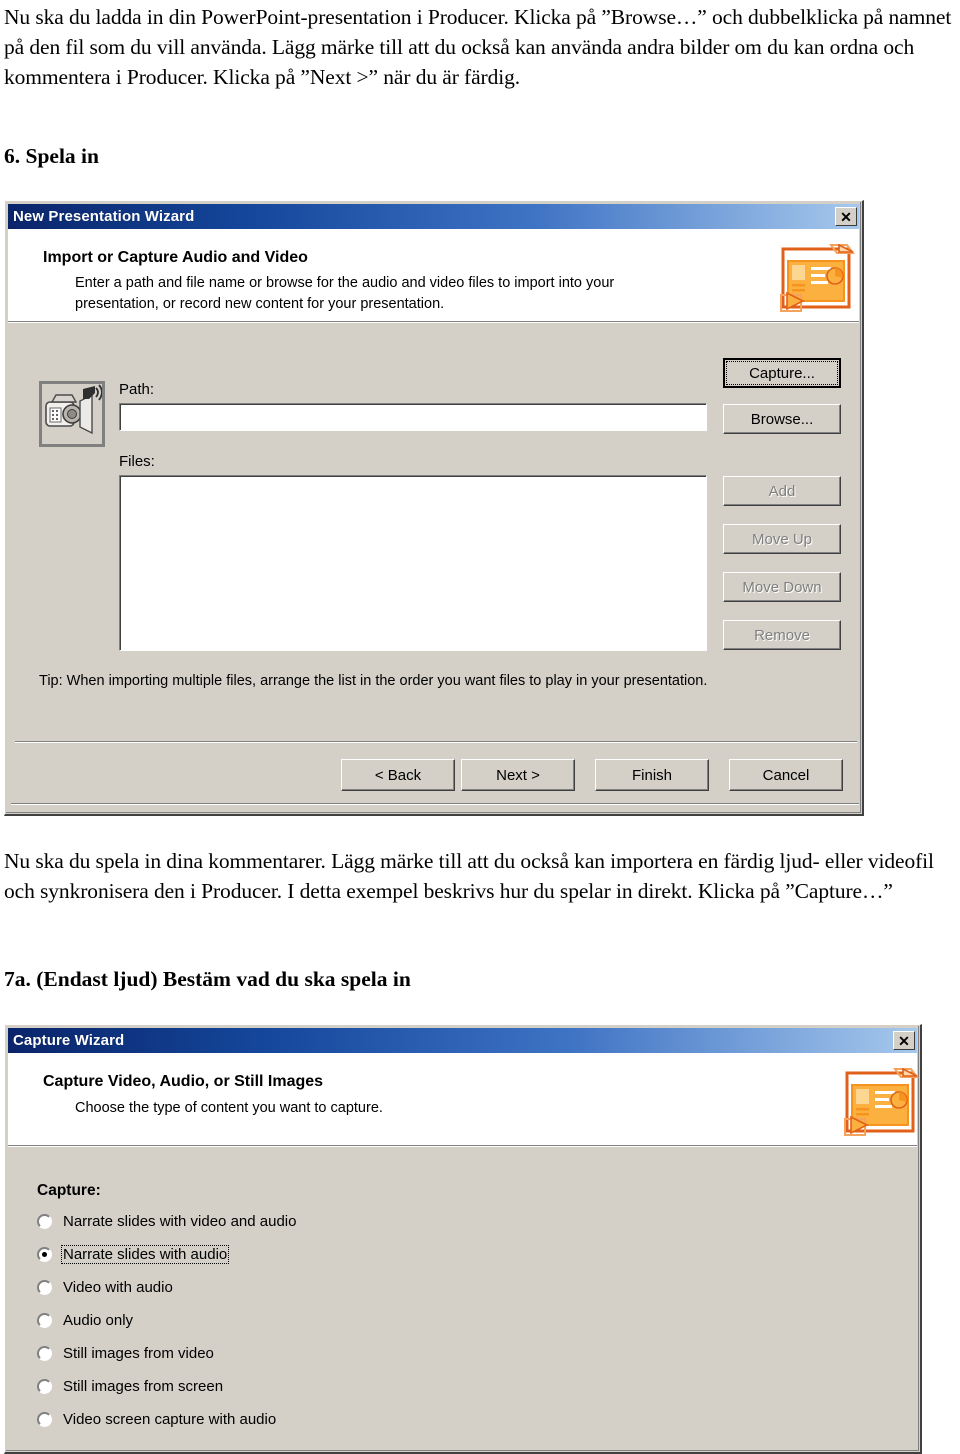  What do you see at coordinates (51, 156) in the screenshot?
I see `section-heading-6: 6. Spela in` at bounding box center [51, 156].